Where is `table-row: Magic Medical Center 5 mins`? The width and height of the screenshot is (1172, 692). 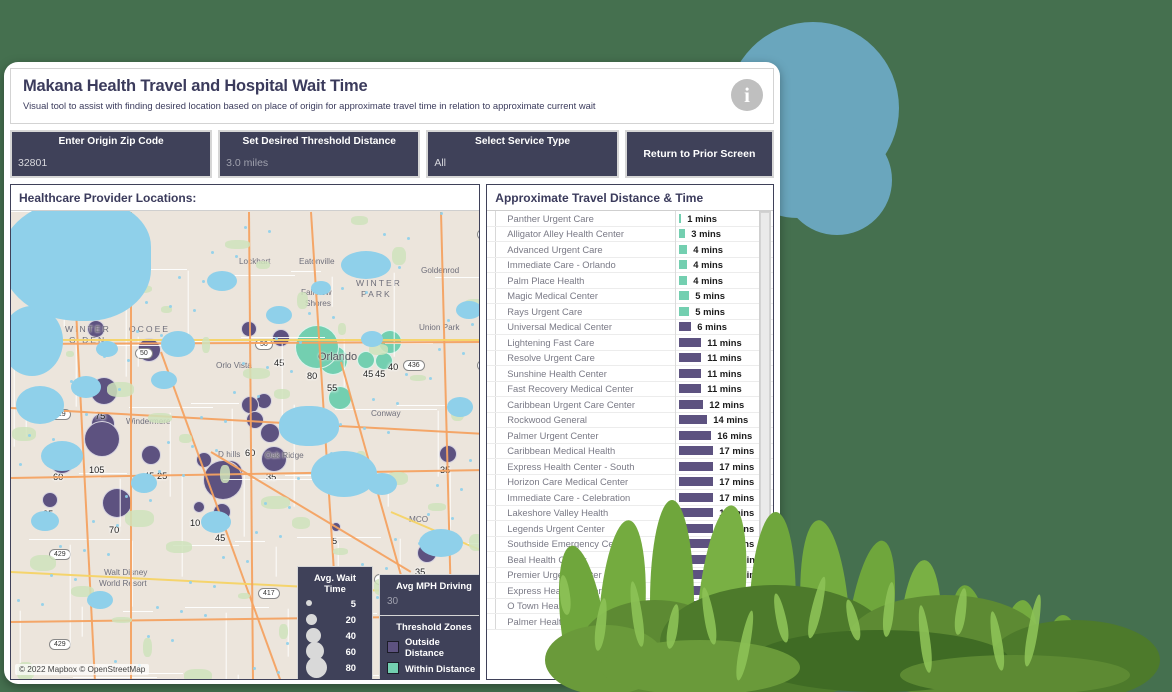 table-row: Magic Medical Center 5 mins is located at coordinates (630, 296).